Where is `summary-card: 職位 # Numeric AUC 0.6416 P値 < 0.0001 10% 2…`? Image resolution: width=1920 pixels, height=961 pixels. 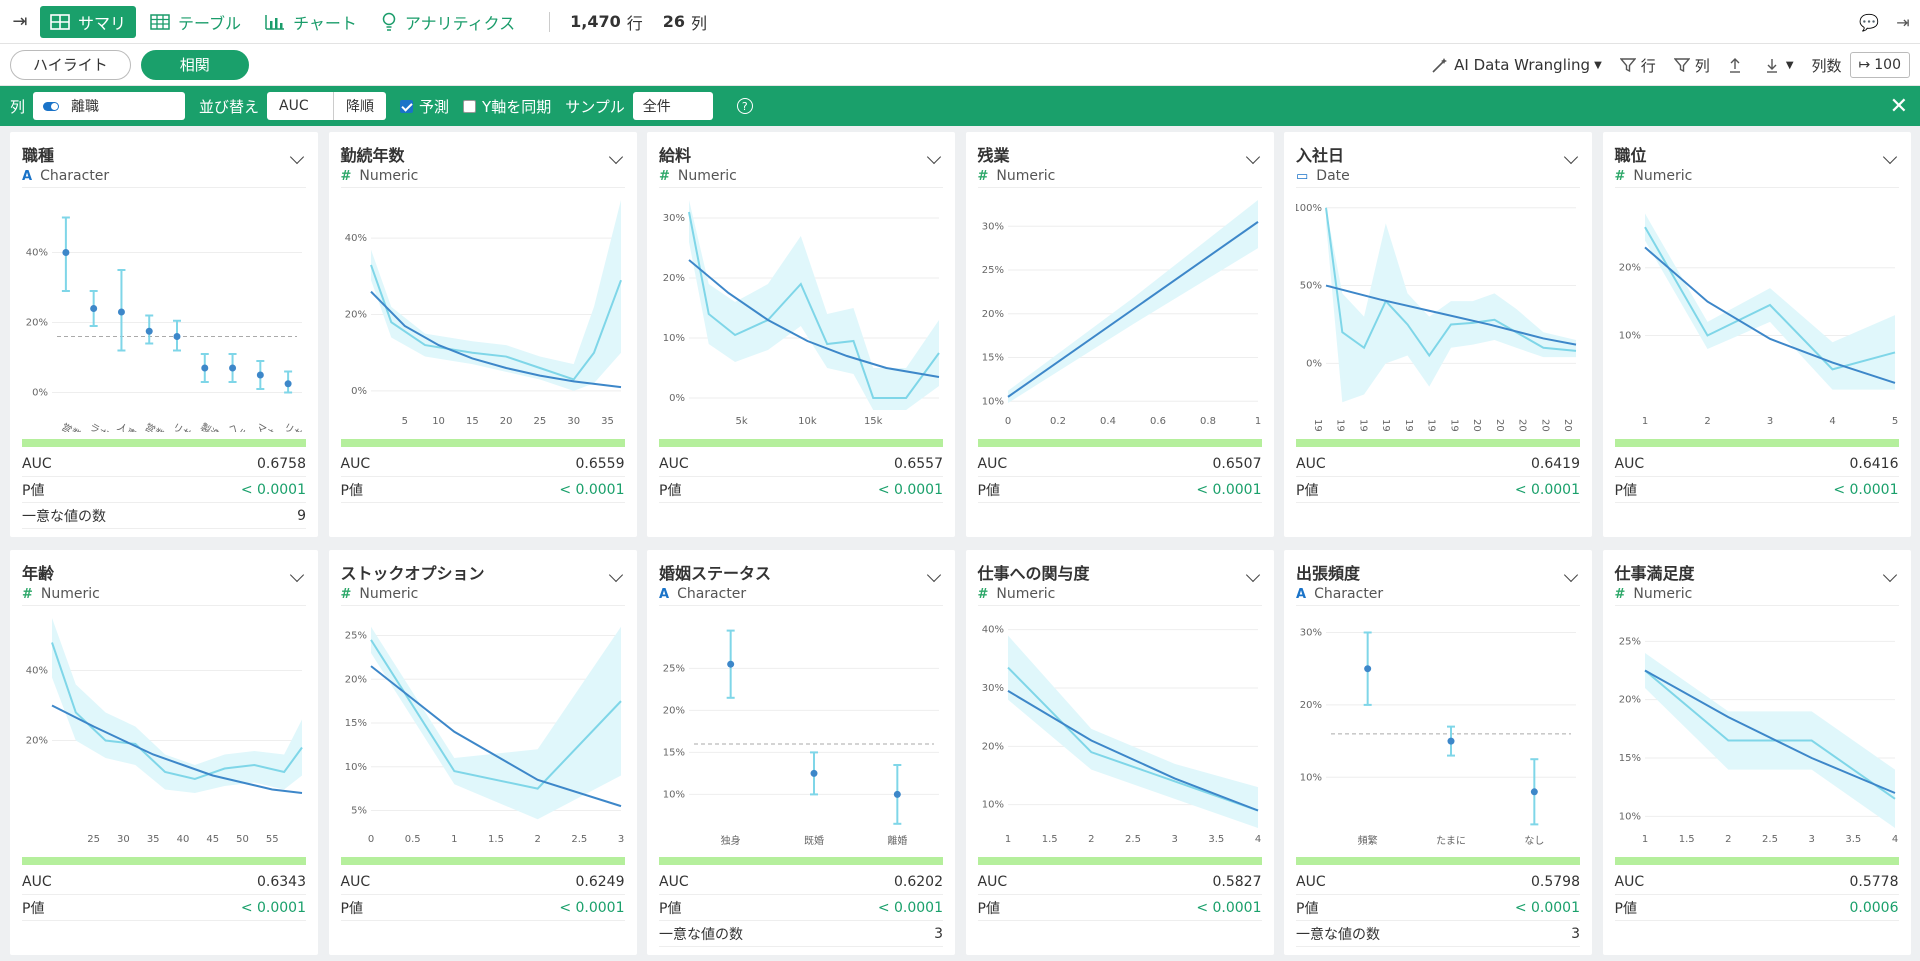
summary-card: 職位 # Numeric AUC 0.6416 P値 < 0.0001 10% 2… is located at coordinates (1756, 334).